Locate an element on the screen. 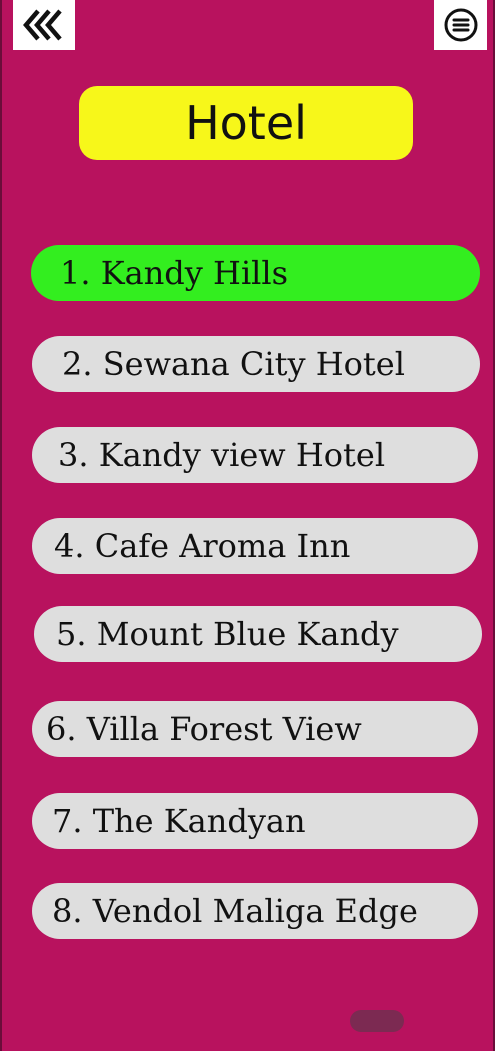 This screenshot has width=495, height=1051. hotel-item-2: 2. Sewana City Hotel is located at coordinates (256, 364).